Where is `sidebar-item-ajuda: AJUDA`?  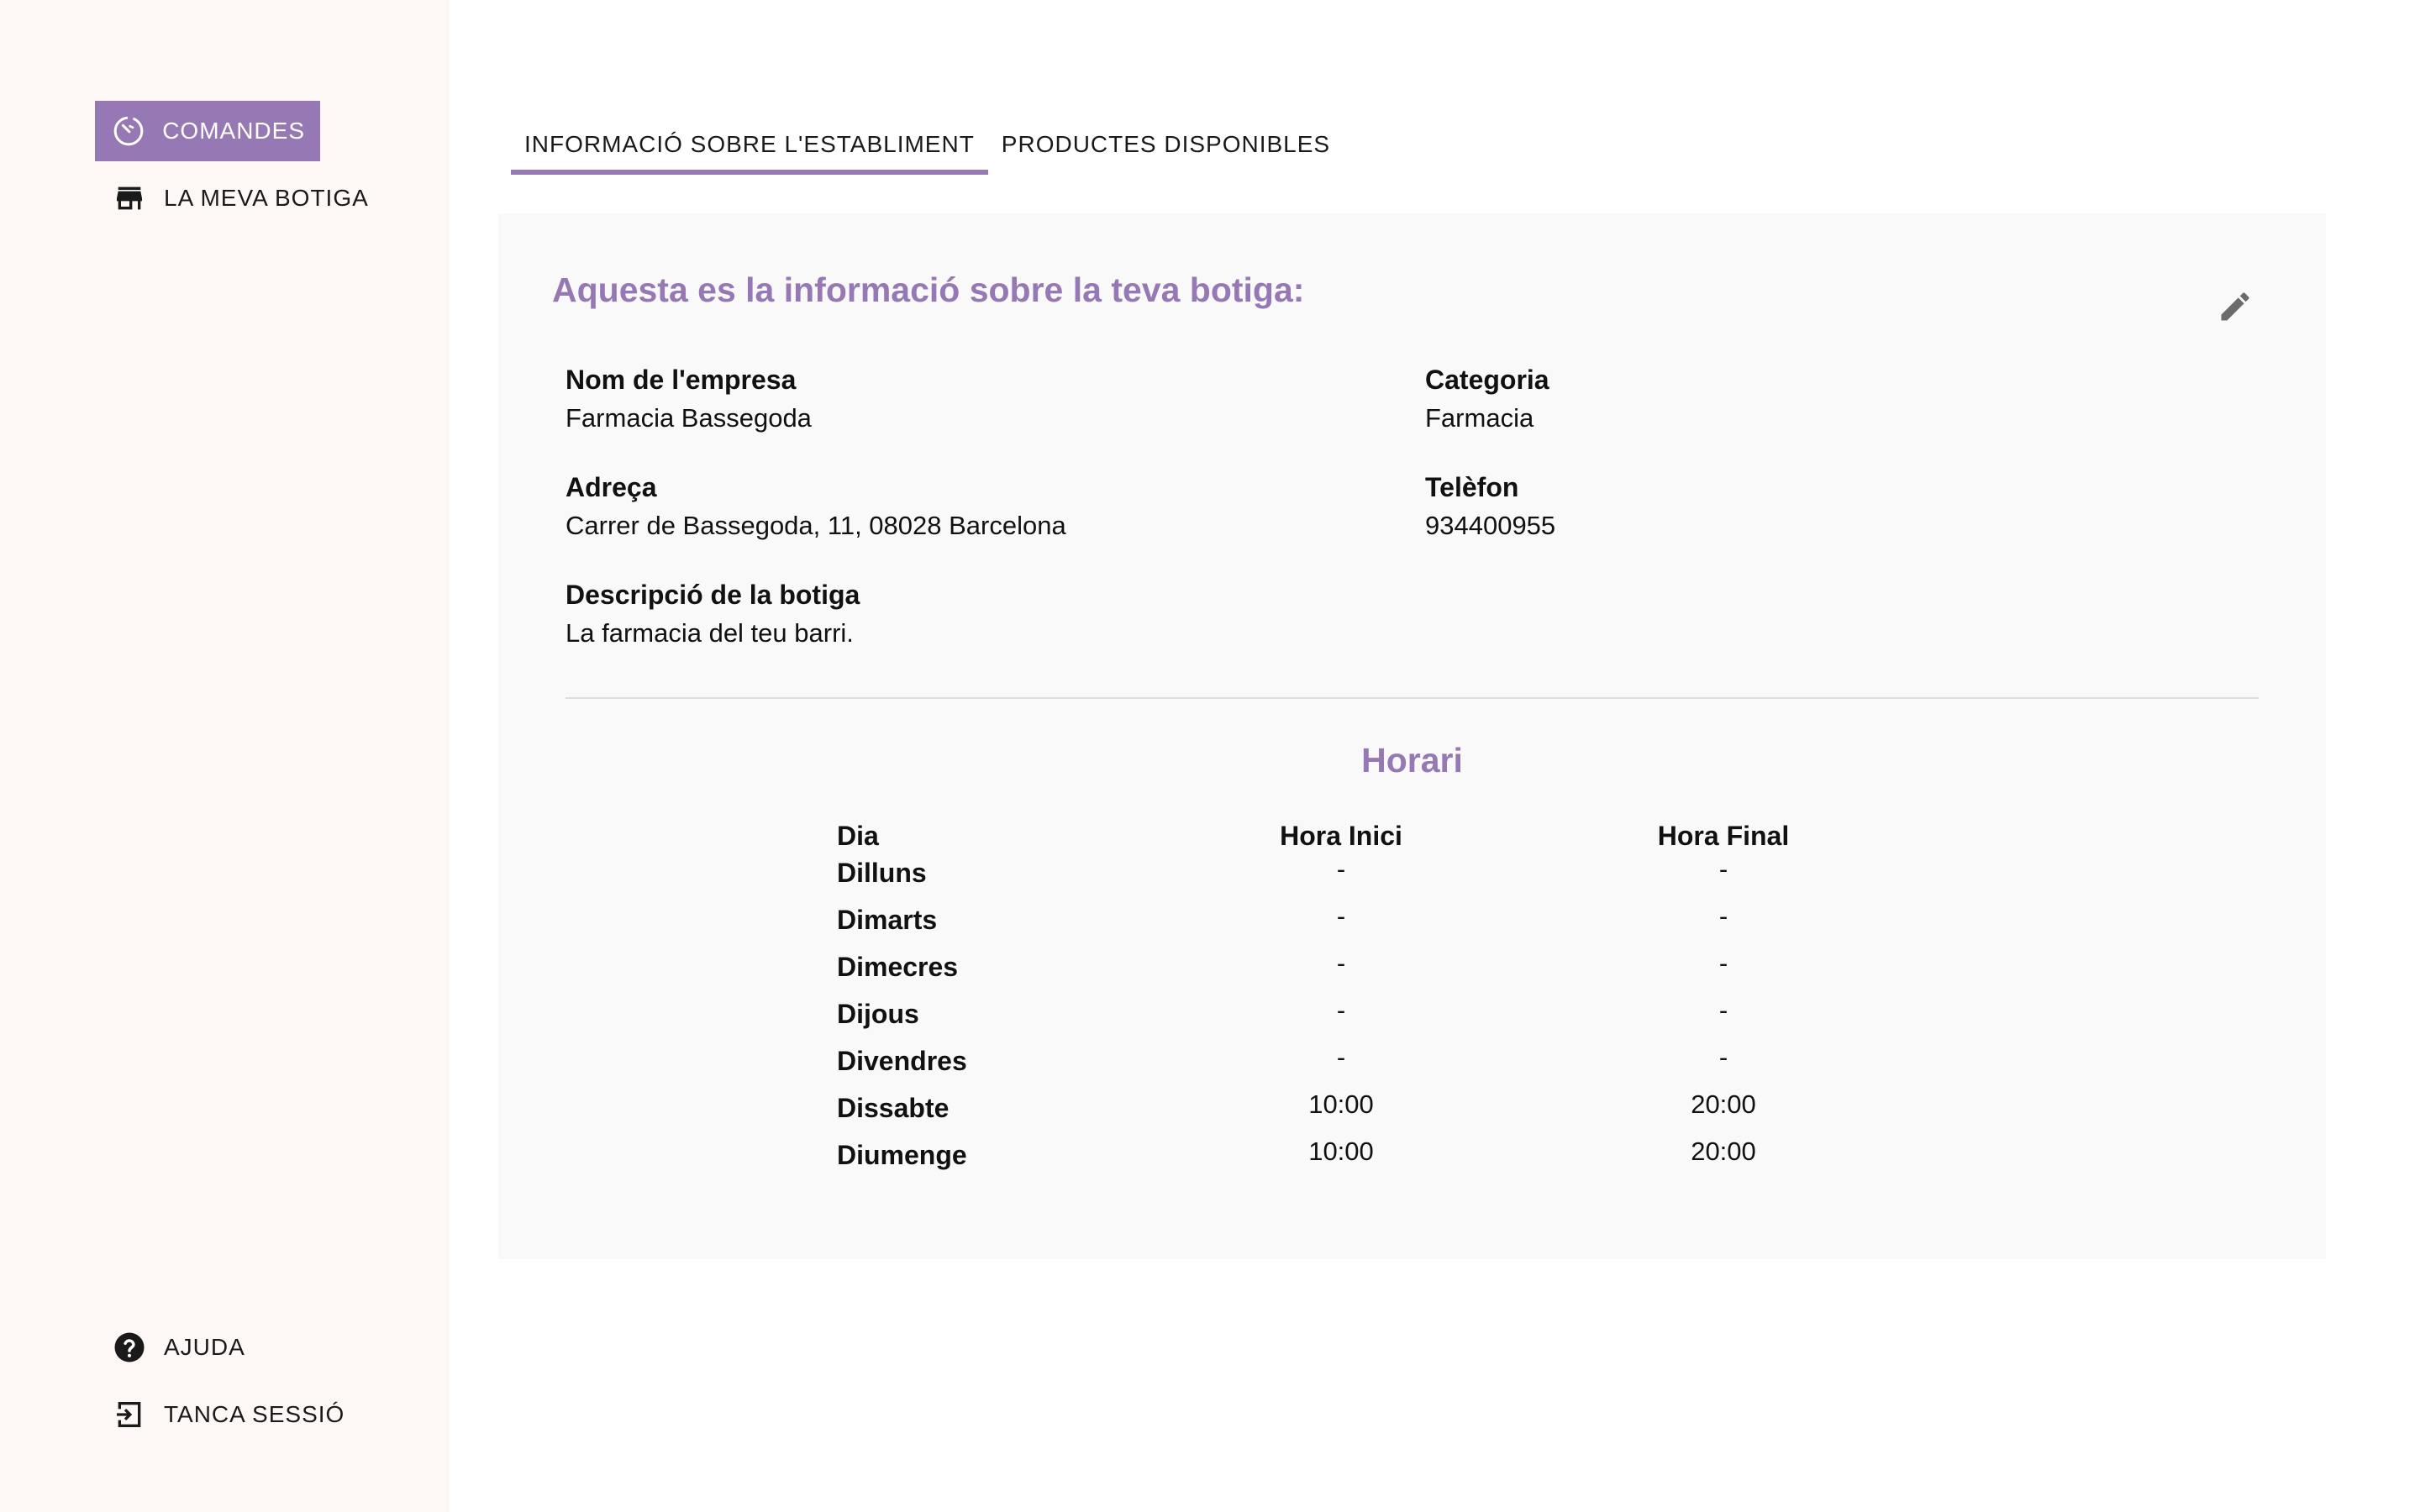
sidebar-item-ajuda: AJUDA is located at coordinates (177, 1347).